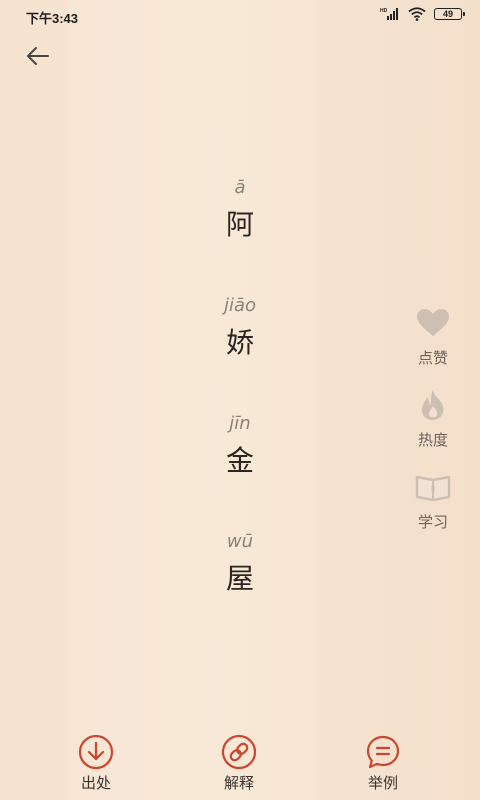  Describe the element at coordinates (239, 752) in the screenshot. I see `link-circle-icon` at that location.